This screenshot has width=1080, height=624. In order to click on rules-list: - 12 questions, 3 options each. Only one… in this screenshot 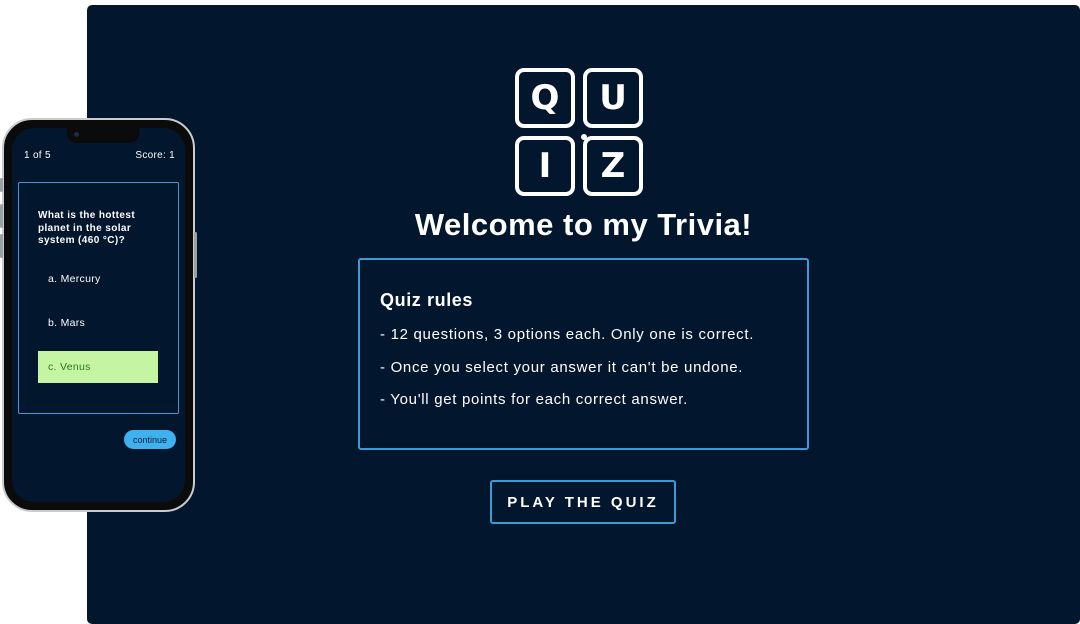, I will do `click(583, 367)`.